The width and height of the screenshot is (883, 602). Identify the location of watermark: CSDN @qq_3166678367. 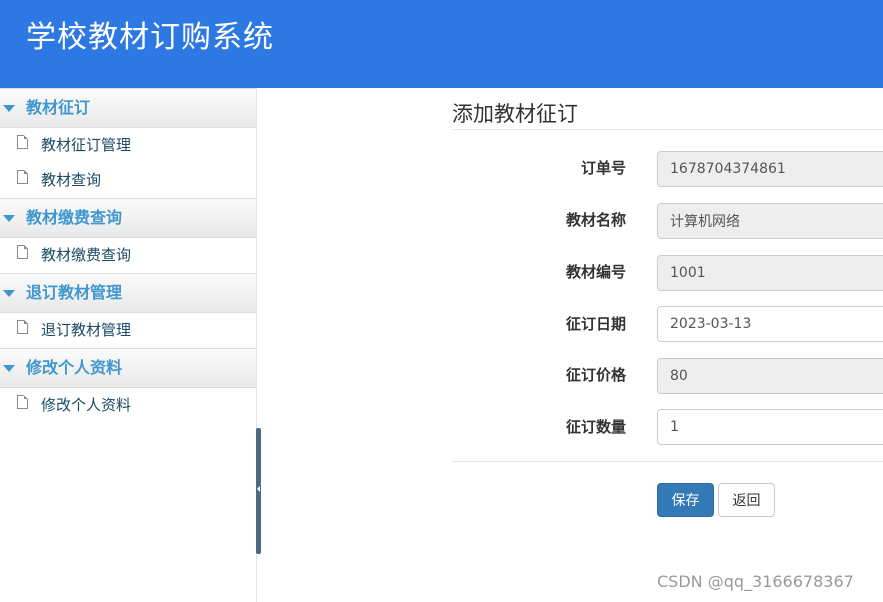
(755, 581).